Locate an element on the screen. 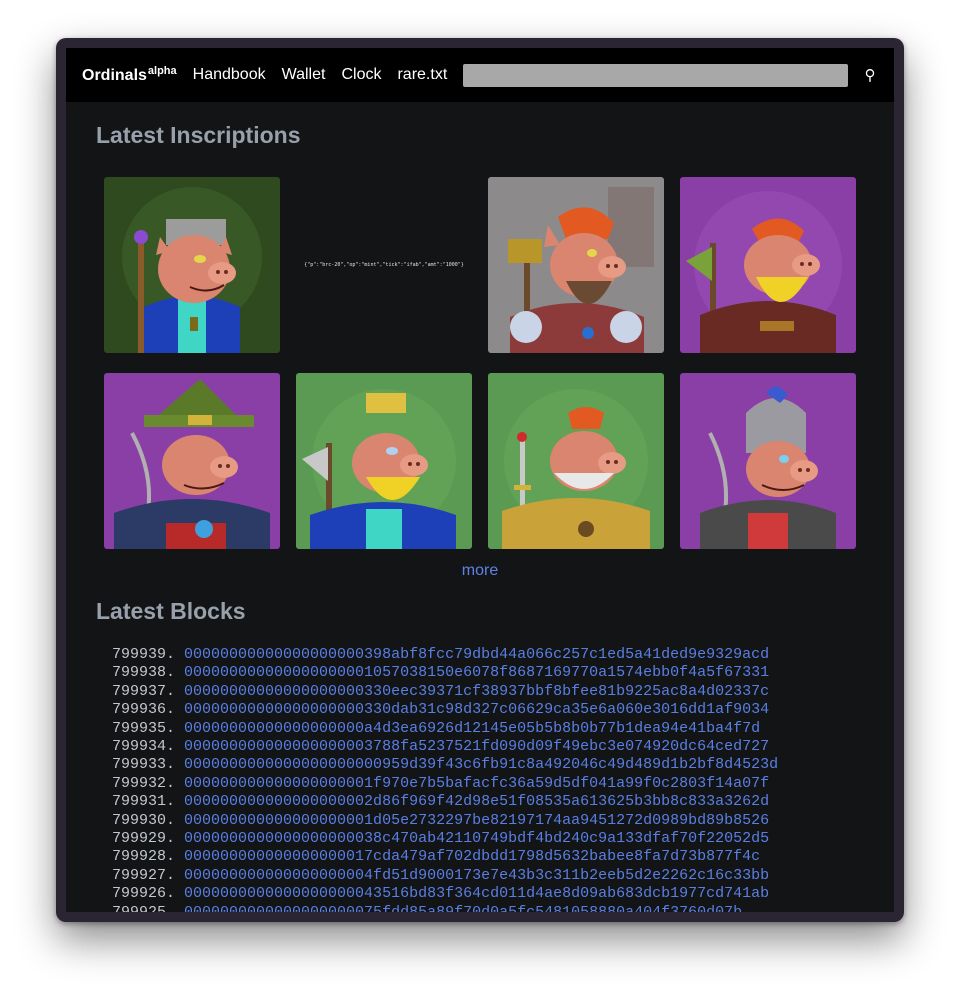  block-height: 799939. is located at coordinates (144, 654).